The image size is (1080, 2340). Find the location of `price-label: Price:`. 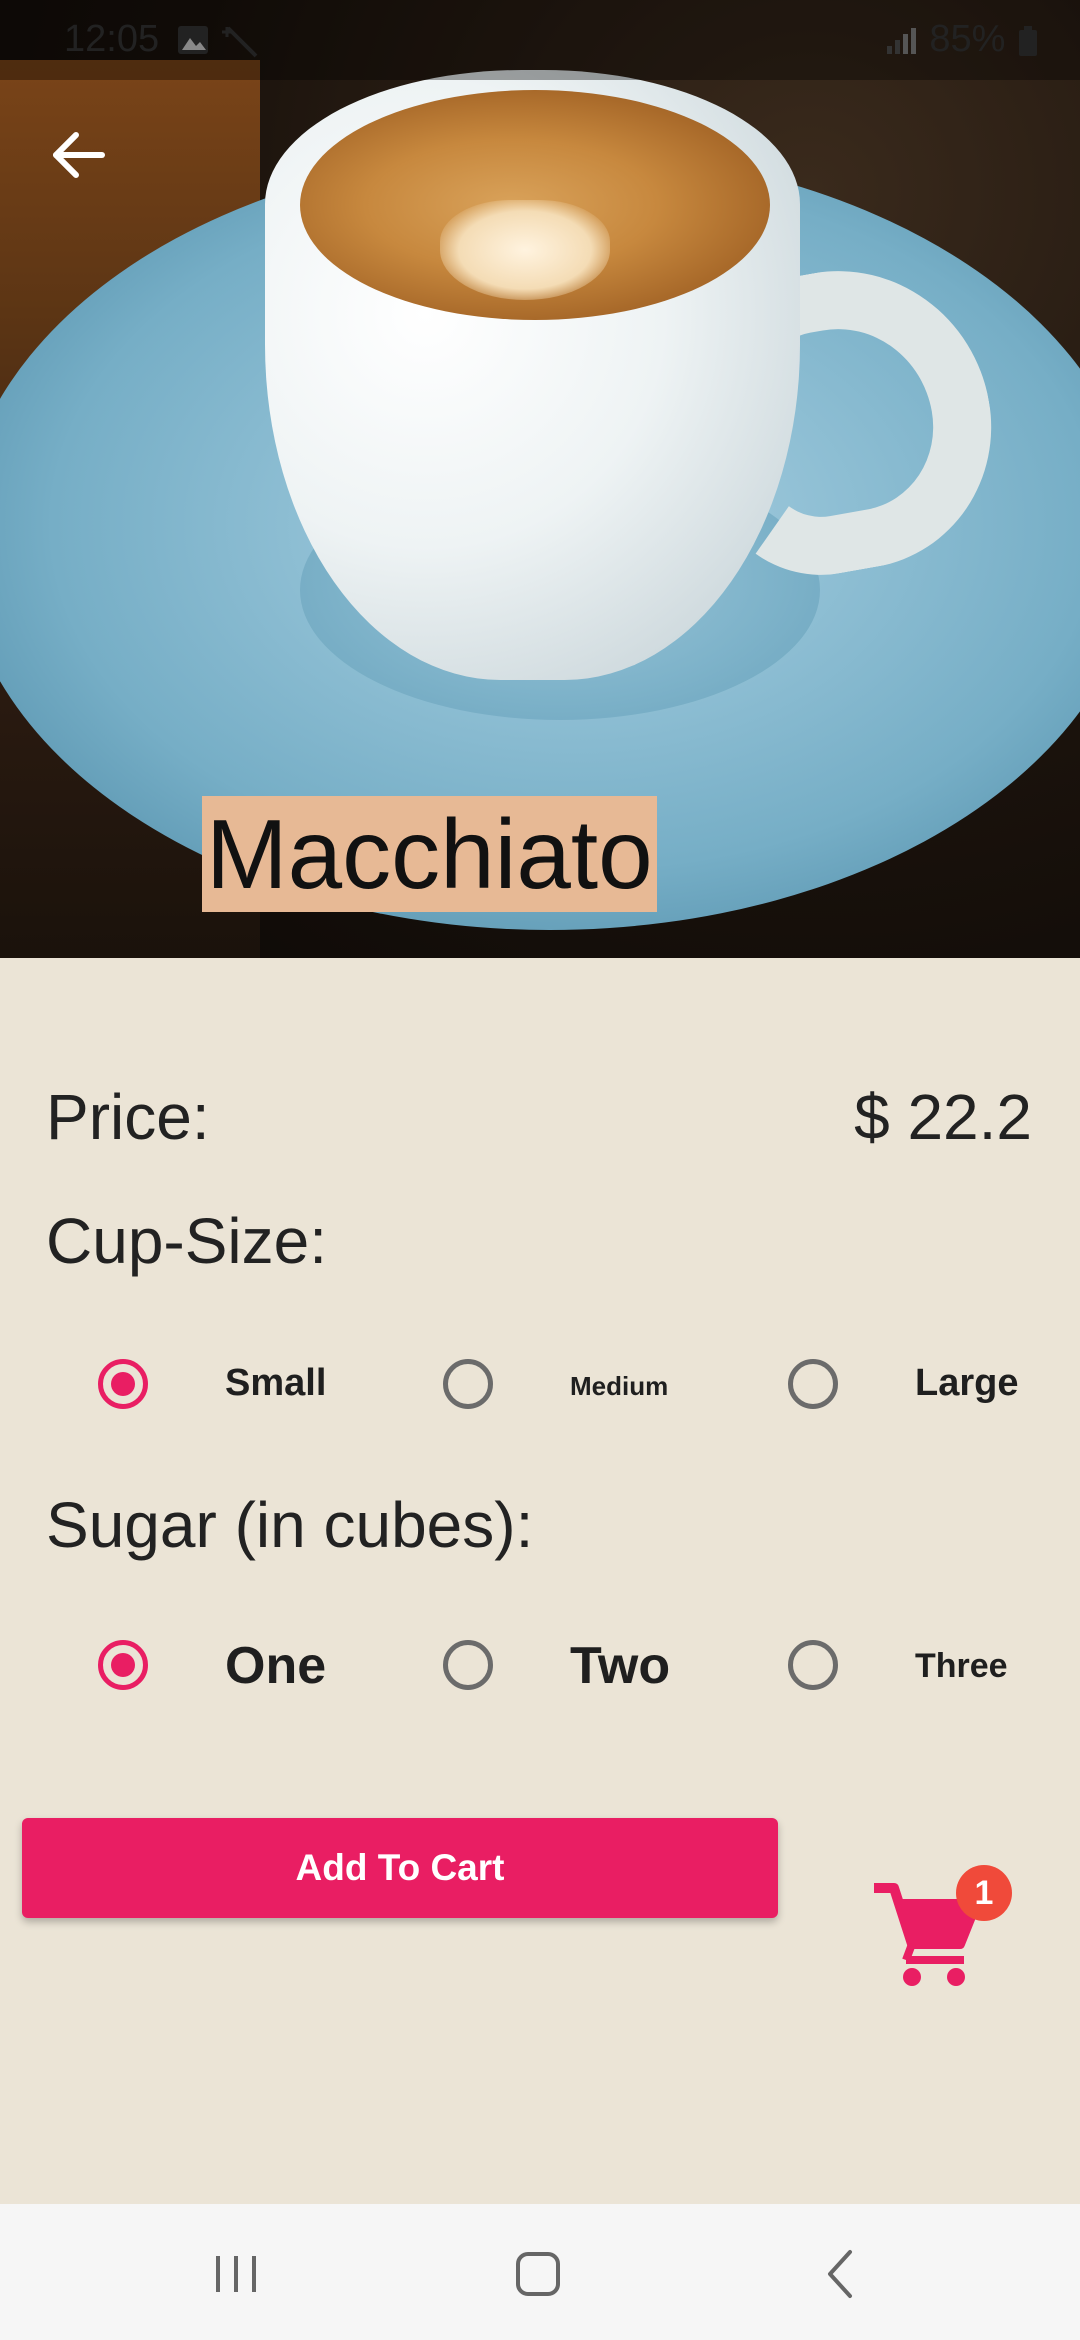

price-label: Price: is located at coordinates (128, 1117).